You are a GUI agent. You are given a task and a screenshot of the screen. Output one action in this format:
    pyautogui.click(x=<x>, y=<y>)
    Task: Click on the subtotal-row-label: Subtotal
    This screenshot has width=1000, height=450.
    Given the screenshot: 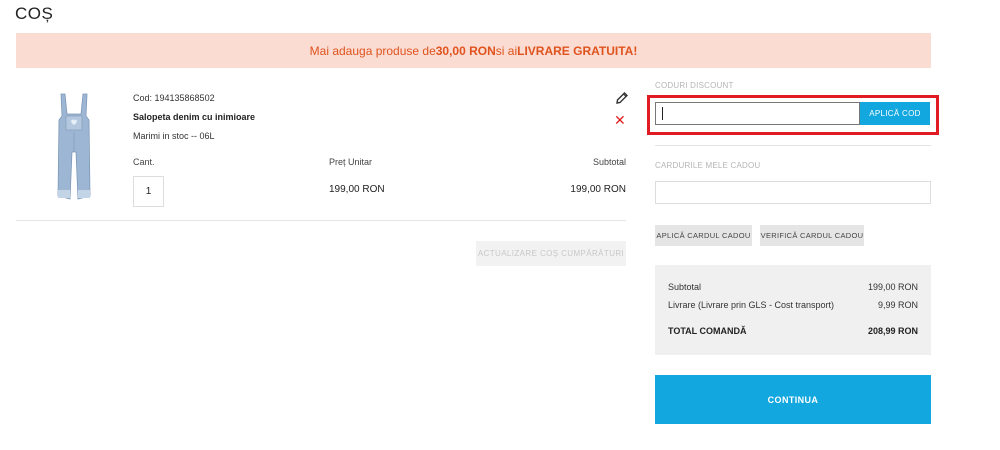 What is the action you would take?
    pyautogui.click(x=685, y=287)
    